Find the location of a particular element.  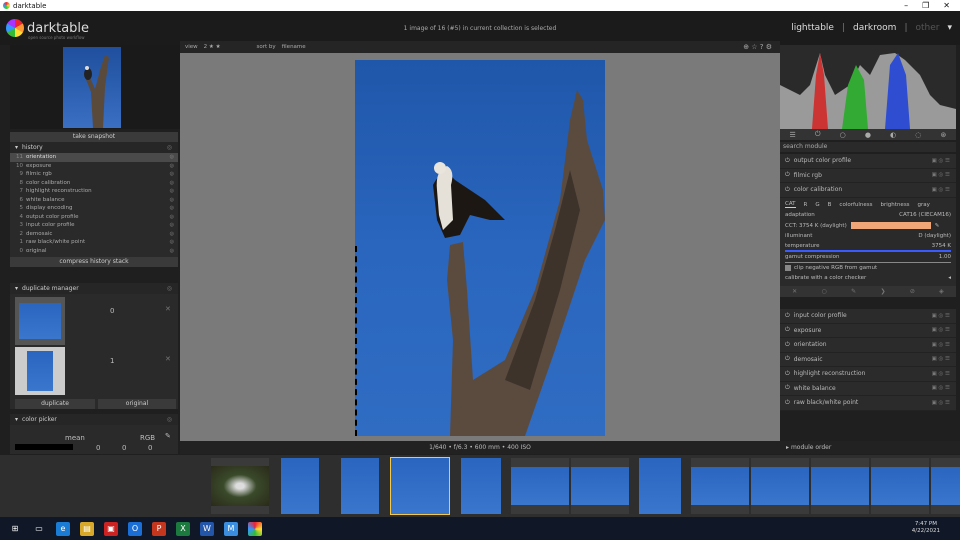

history-item: 9 filmic rgb ◎ is located at coordinates (94, 174).